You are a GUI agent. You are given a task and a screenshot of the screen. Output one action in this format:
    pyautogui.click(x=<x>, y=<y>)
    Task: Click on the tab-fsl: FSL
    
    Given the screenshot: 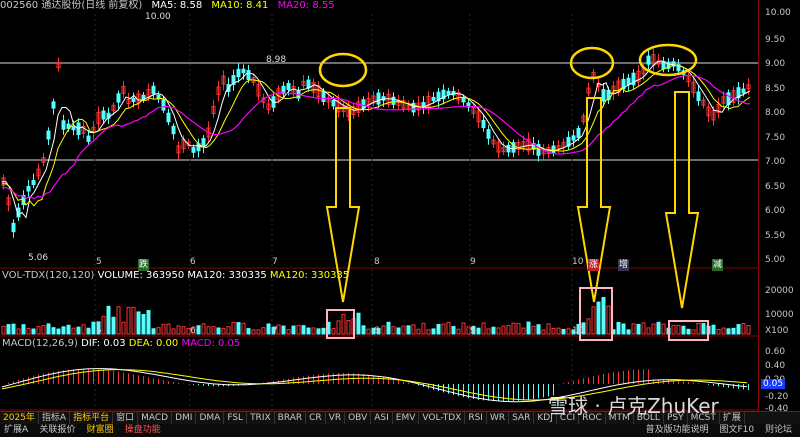 What is the action you would take?
    pyautogui.click(x=236, y=418)
    